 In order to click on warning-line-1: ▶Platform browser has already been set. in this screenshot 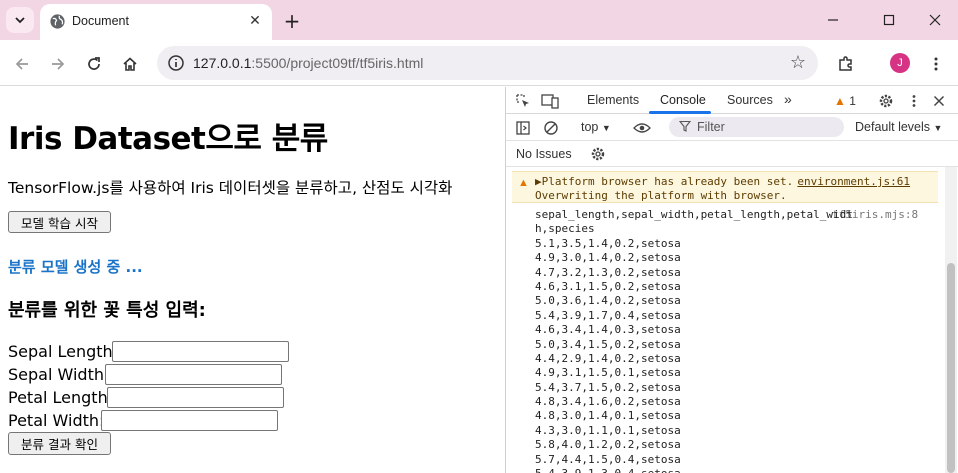, I will do `click(664, 181)`.